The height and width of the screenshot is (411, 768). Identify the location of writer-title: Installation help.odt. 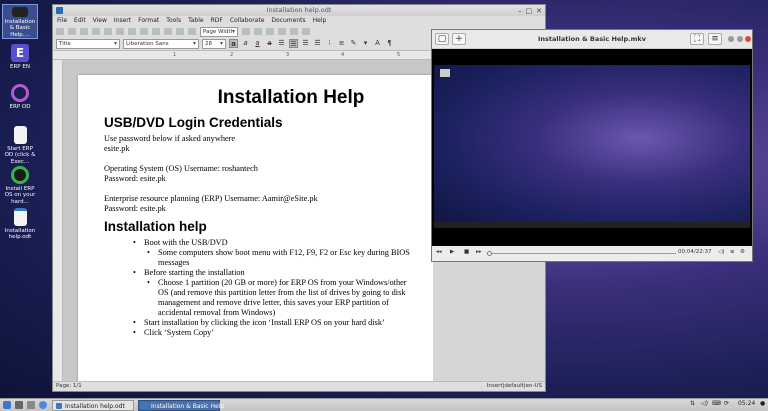
(299, 10).